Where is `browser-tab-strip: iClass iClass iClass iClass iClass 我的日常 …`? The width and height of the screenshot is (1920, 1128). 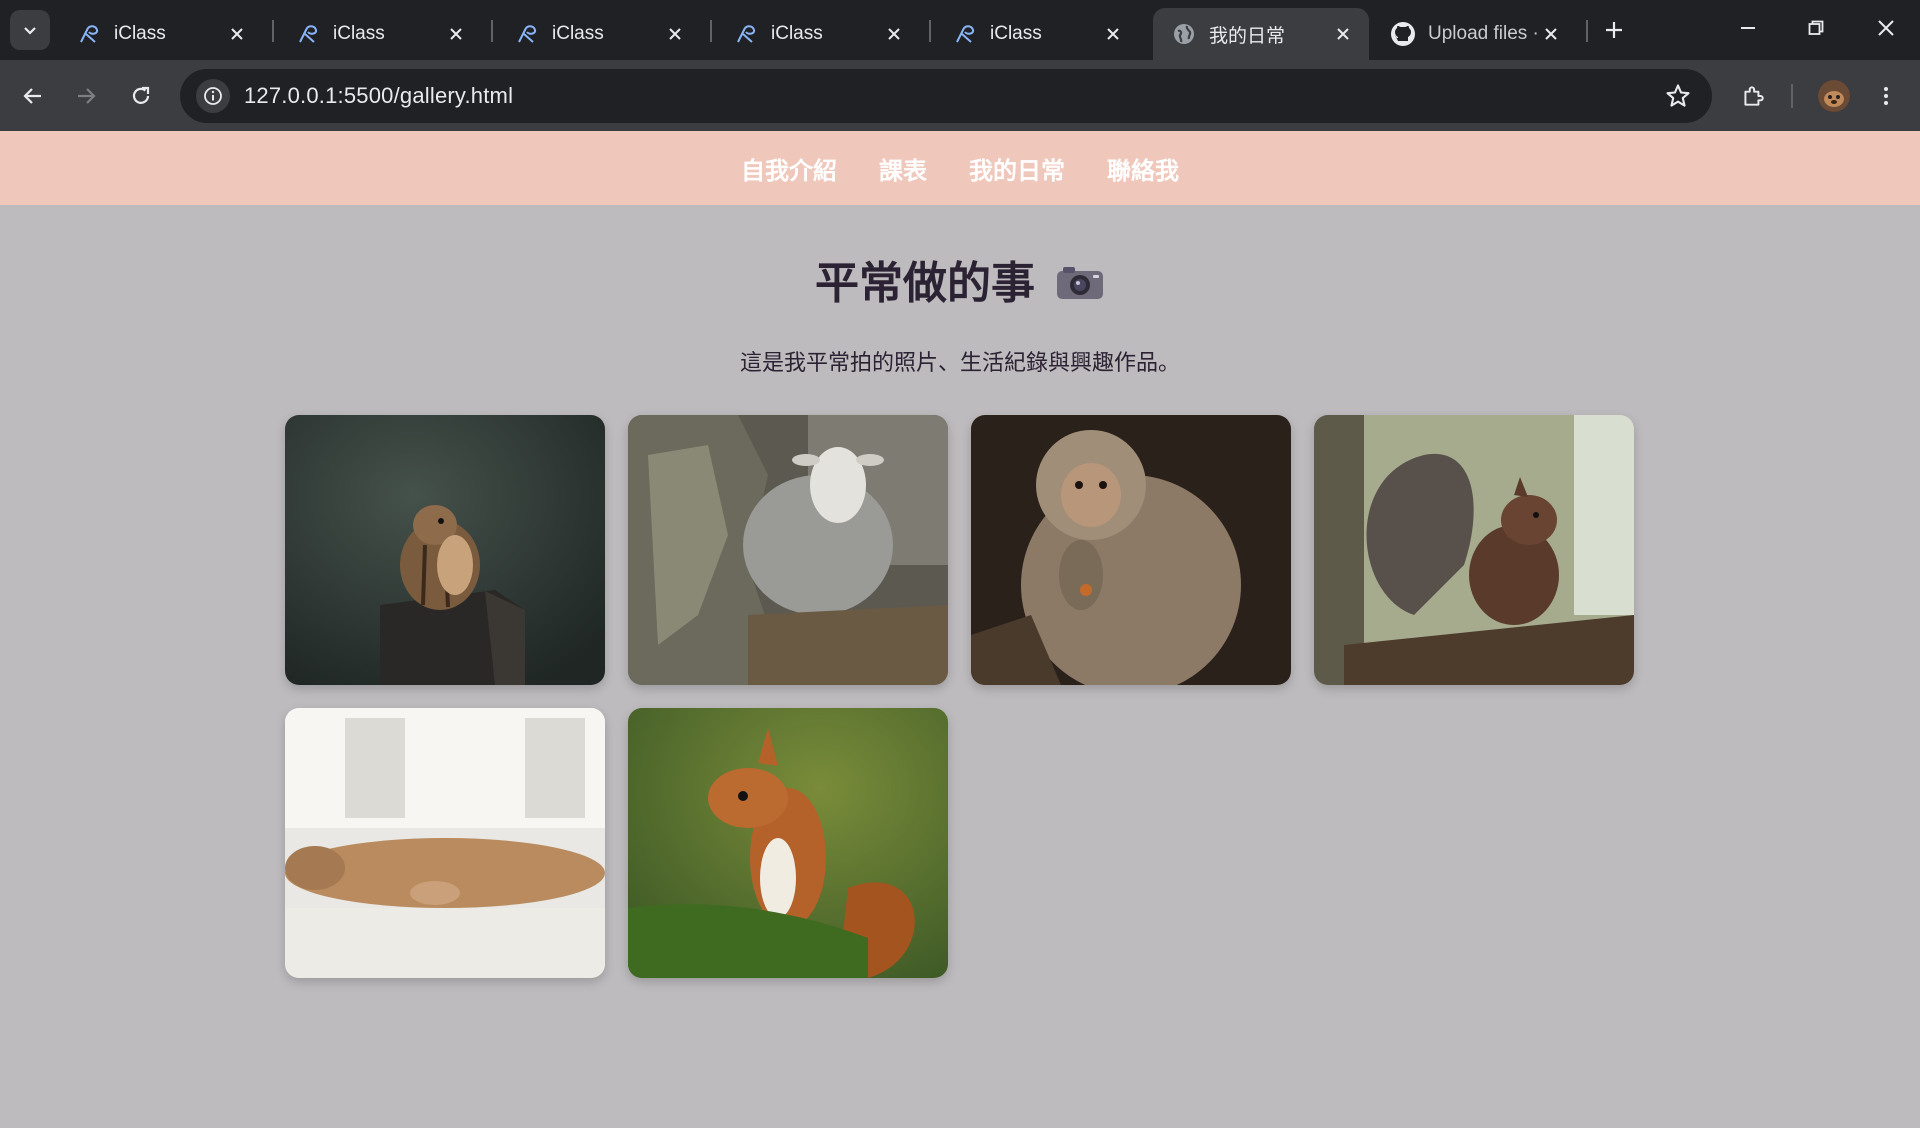
browser-tab-strip: iClass iClass iClass iClass iClass 我的日常 … is located at coordinates (960, 30).